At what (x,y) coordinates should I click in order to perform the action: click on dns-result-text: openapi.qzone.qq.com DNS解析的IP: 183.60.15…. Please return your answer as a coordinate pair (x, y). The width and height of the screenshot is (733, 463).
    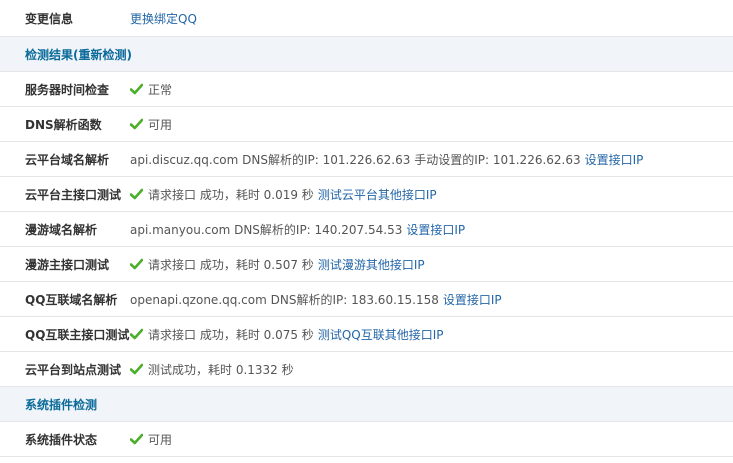
    Looking at the image, I should click on (284, 299).